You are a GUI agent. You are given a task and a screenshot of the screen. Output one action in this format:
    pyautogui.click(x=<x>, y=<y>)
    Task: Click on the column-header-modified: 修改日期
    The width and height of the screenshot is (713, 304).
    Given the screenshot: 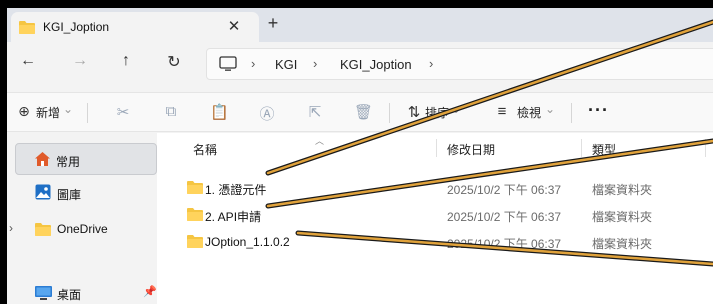 What is the action you would take?
    pyautogui.click(x=471, y=149)
    